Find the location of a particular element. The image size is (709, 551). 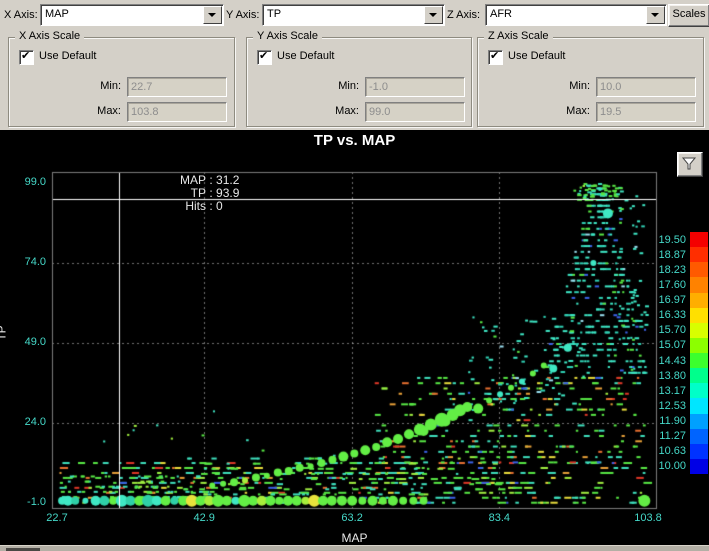

y-min-label: Min: is located at coordinates (348, 86).